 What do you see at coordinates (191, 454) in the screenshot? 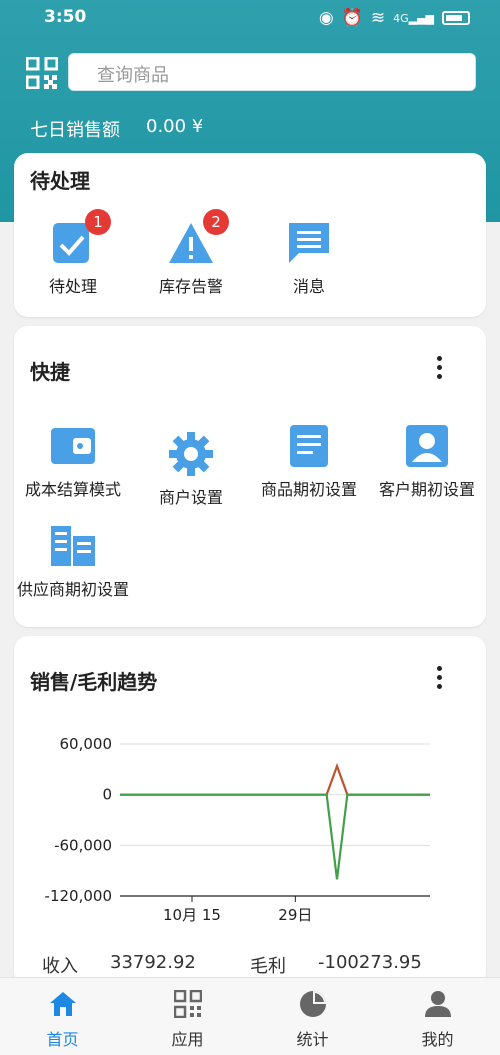
I see `gear-icon` at bounding box center [191, 454].